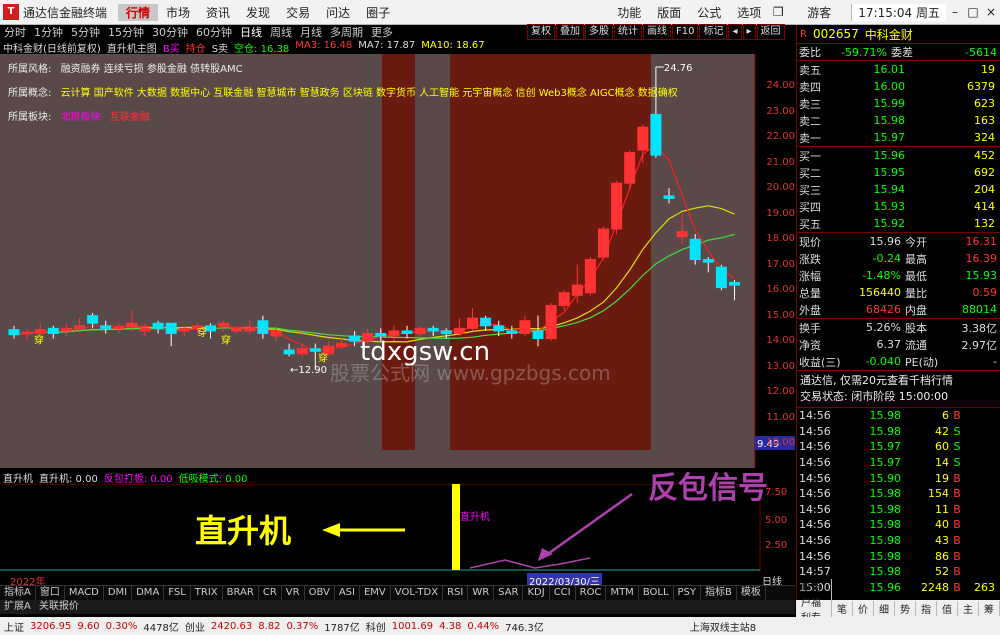 The height and width of the screenshot is (635, 1000). Describe the element at coordinates (18, 593) in the screenshot. I see `indicator-tab-指标a: 指标A` at that location.